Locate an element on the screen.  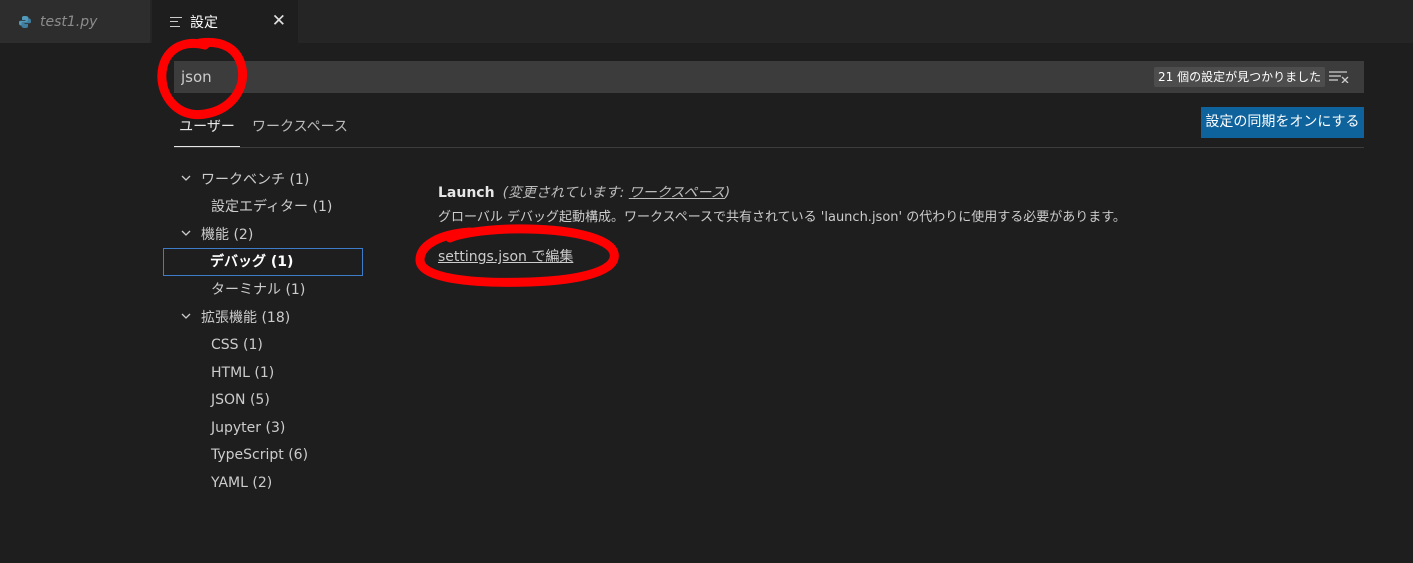
toc-item-settings-editor: 設定エディター (1) is located at coordinates (271, 207).